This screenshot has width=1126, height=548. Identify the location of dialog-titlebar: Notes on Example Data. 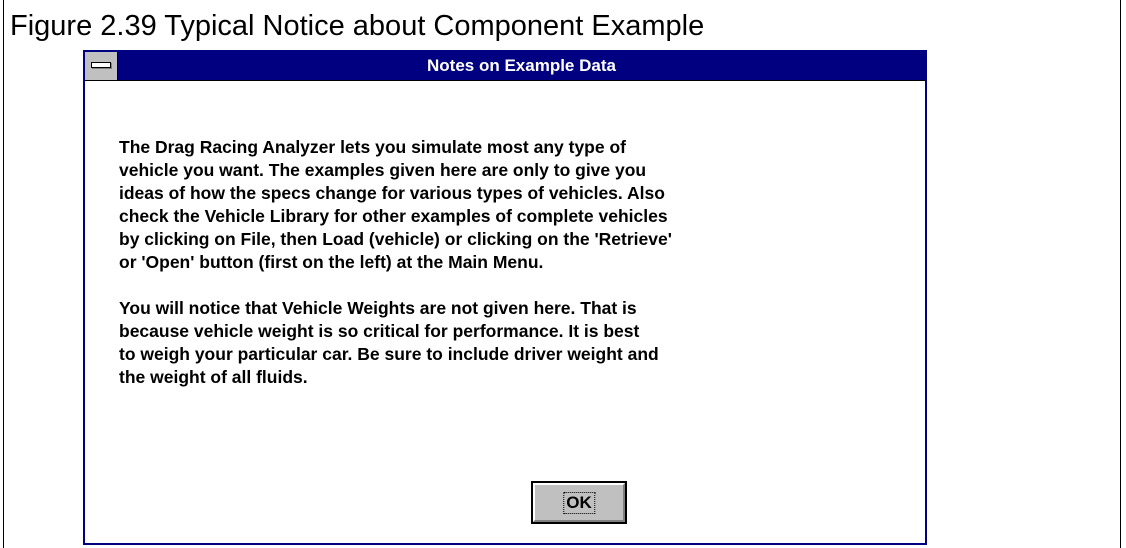
(505, 66).